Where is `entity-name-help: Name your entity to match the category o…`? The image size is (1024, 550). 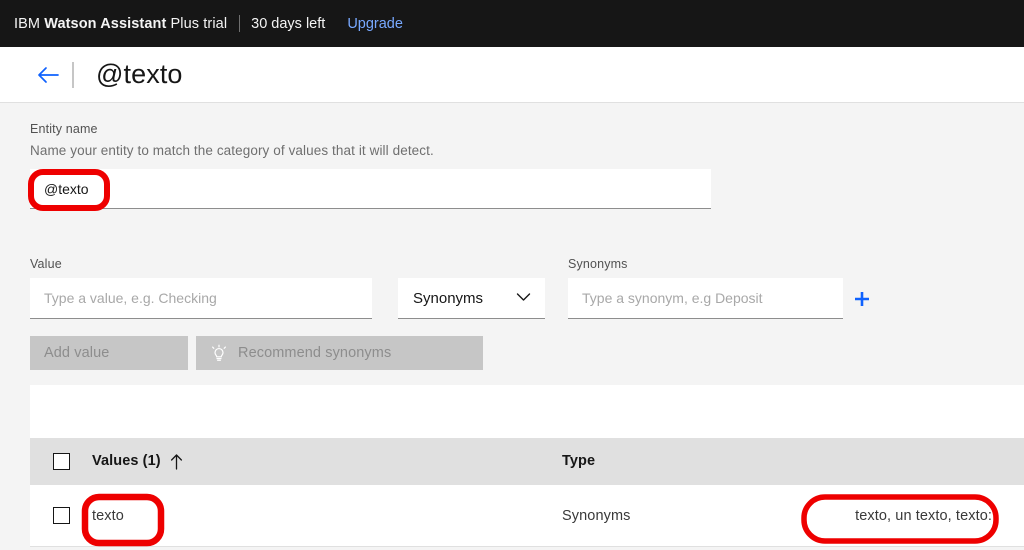 entity-name-help: Name your entity to match the category o… is located at coordinates (232, 150).